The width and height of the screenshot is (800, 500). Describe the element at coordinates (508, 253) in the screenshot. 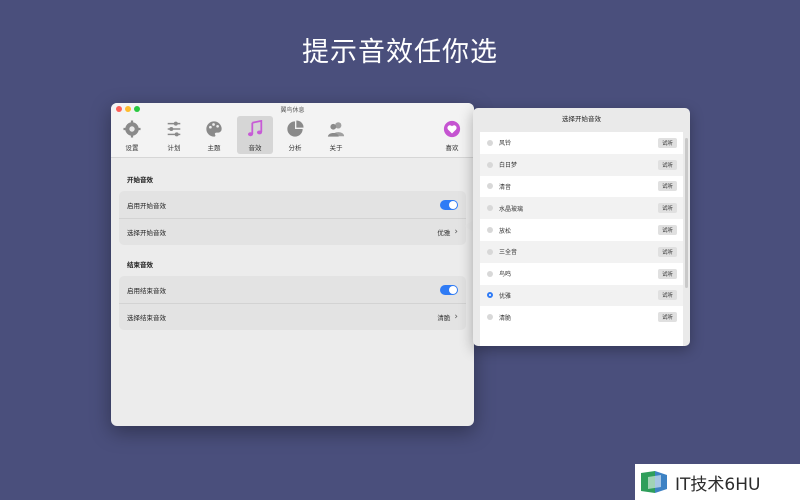

I see `sound-name: 三全音` at that location.